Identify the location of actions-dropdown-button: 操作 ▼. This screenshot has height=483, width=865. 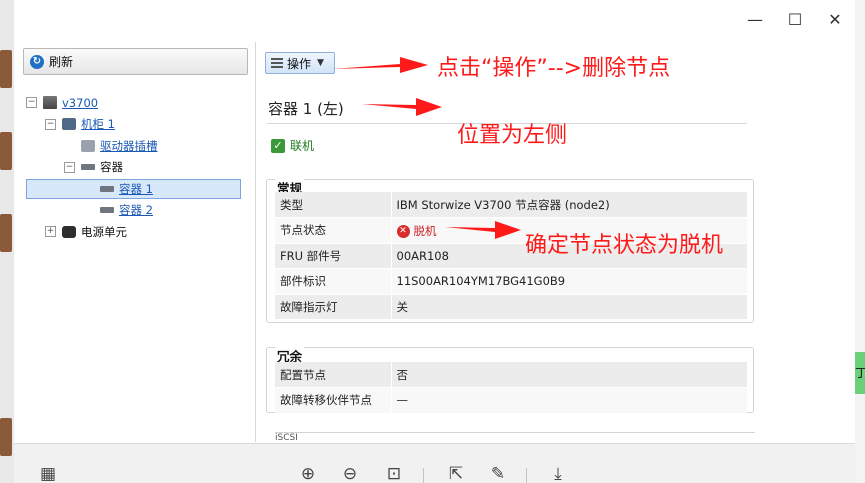
(300, 63).